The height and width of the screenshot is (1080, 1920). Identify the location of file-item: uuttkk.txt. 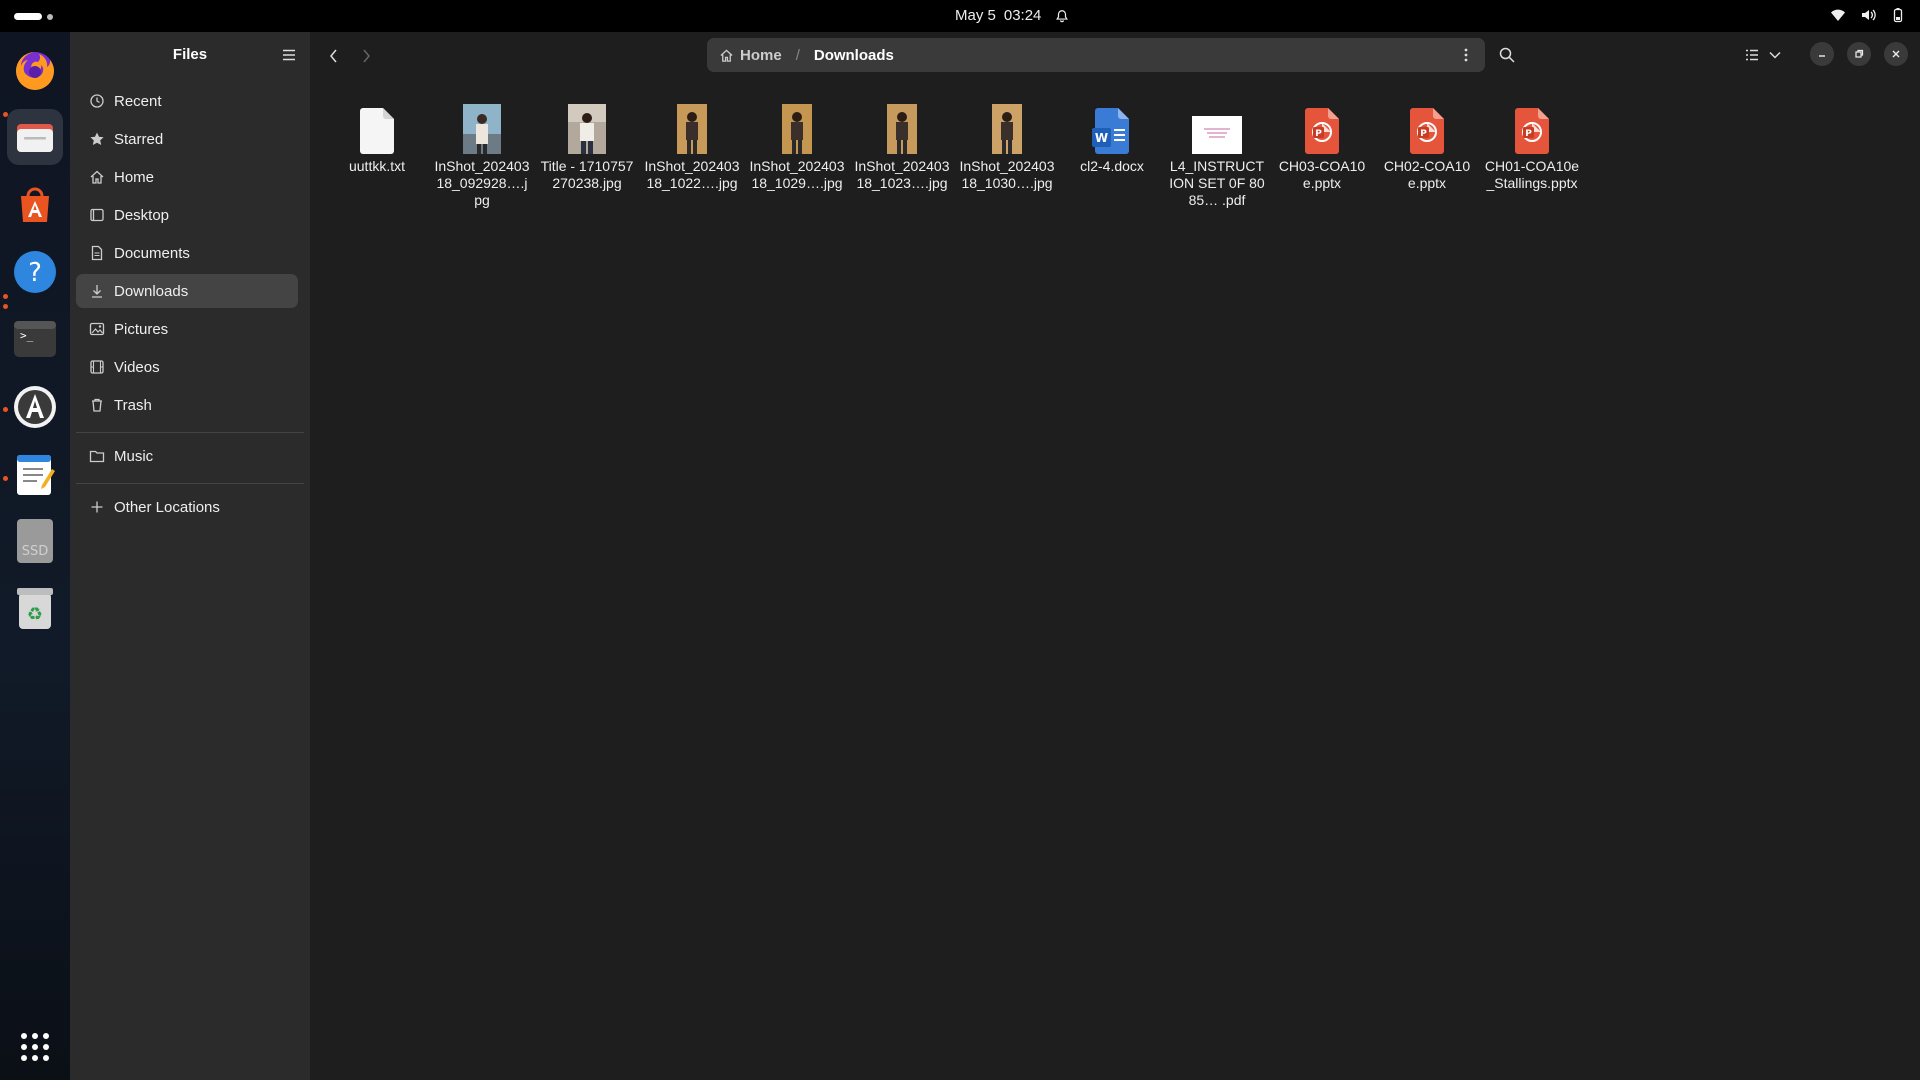
(377, 137).